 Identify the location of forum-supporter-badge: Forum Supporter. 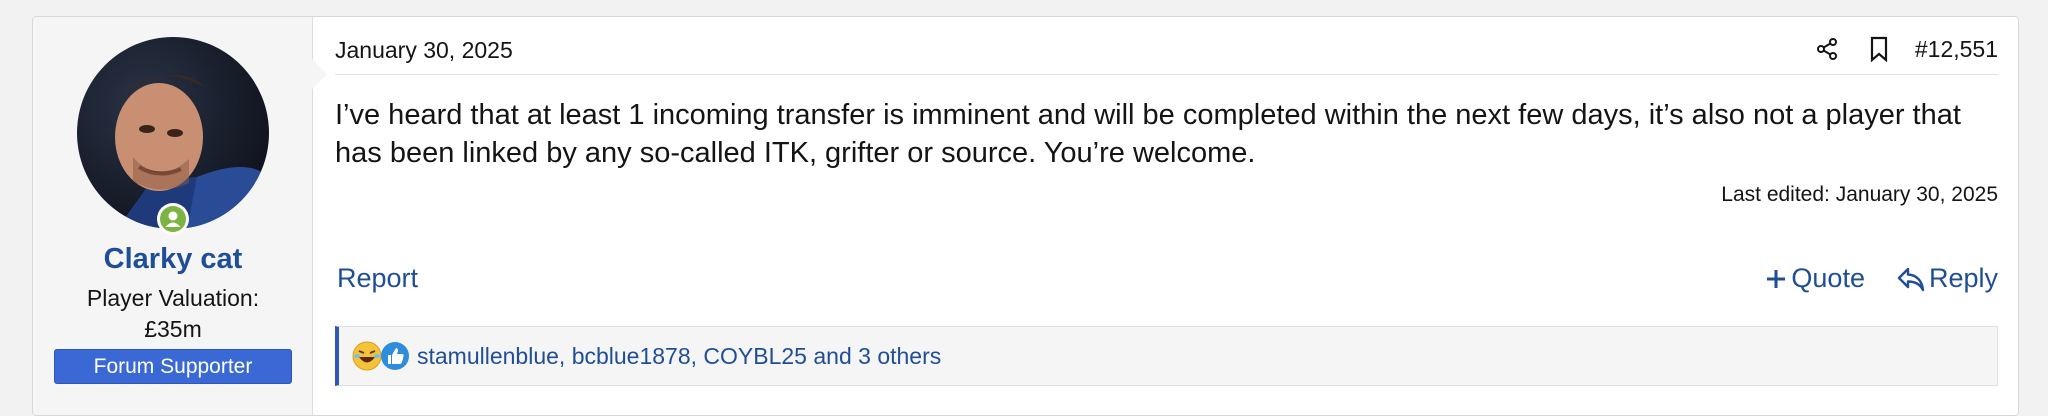
(173, 366).